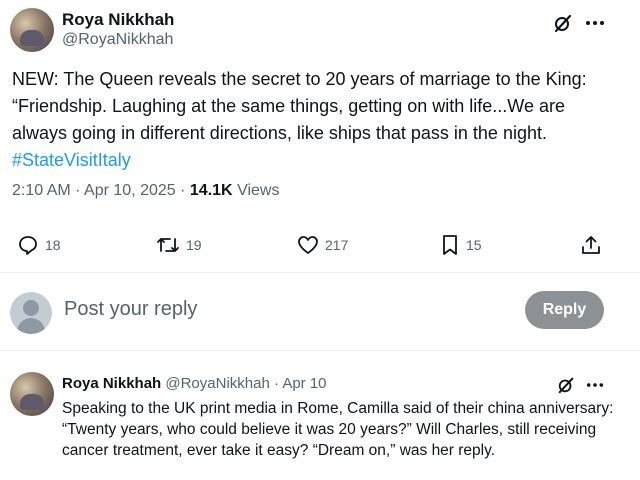 This screenshot has width=640, height=480. What do you see at coordinates (130, 190) in the screenshot?
I see `tweet-date: Apr 10, 2025` at bounding box center [130, 190].